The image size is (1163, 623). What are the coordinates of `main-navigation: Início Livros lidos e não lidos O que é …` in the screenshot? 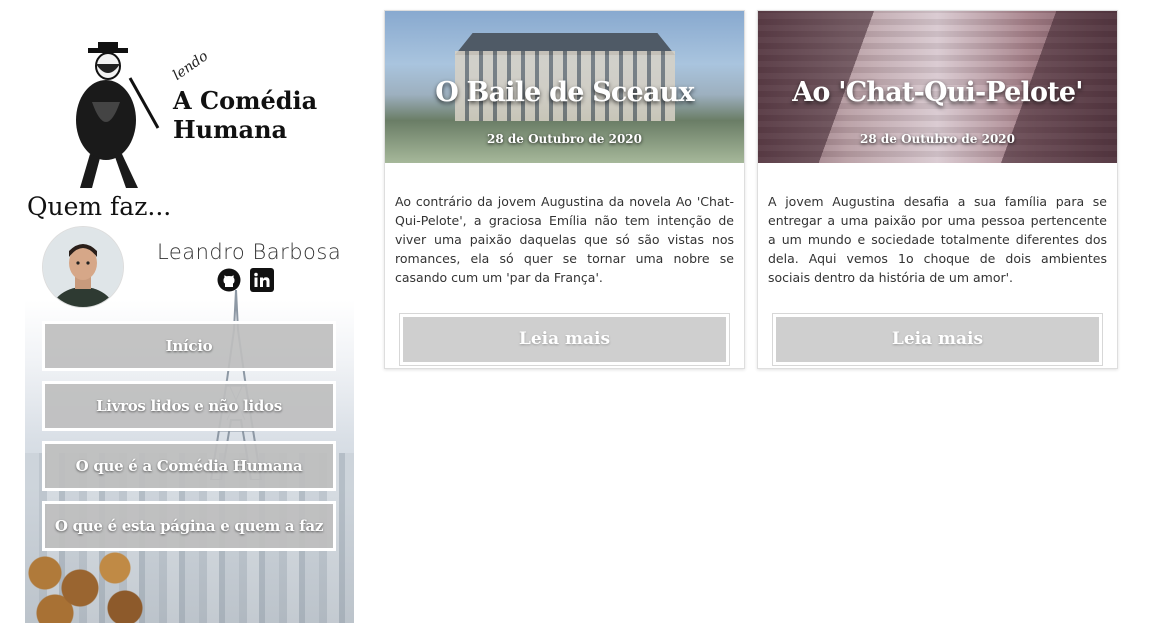 It's located at (189, 441).